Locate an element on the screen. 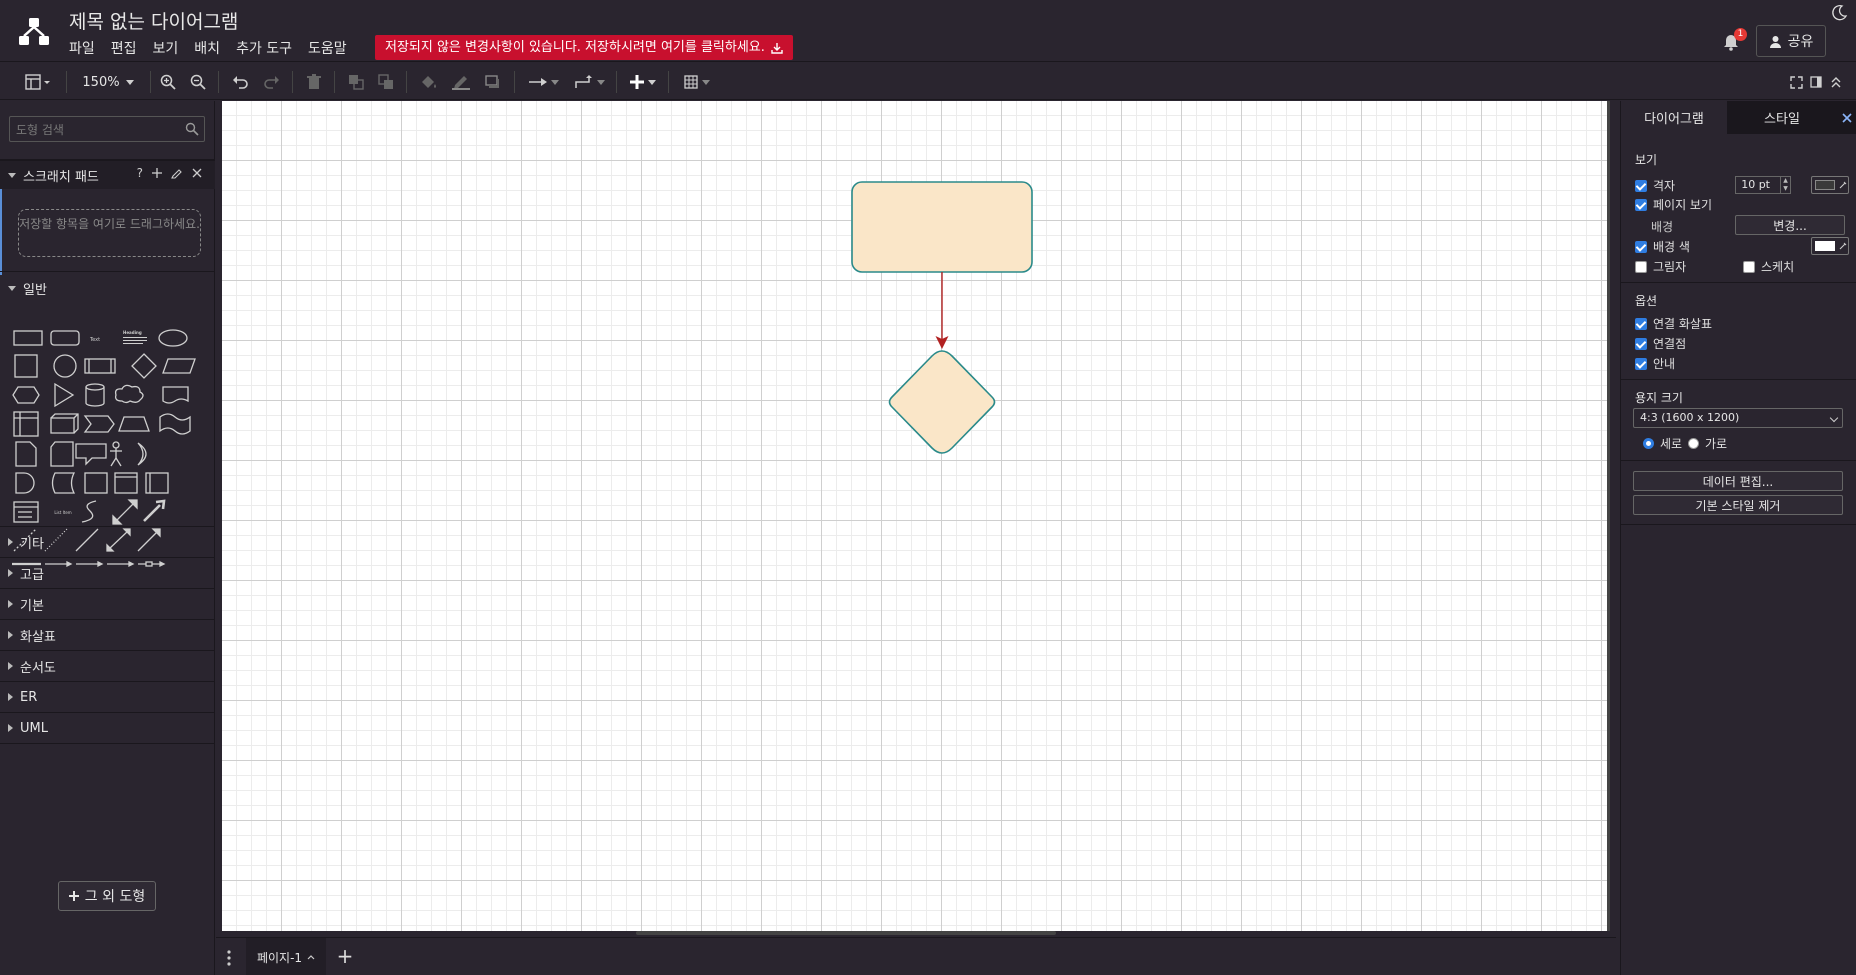  guides-option: 안내 is located at coordinates (1655, 363).